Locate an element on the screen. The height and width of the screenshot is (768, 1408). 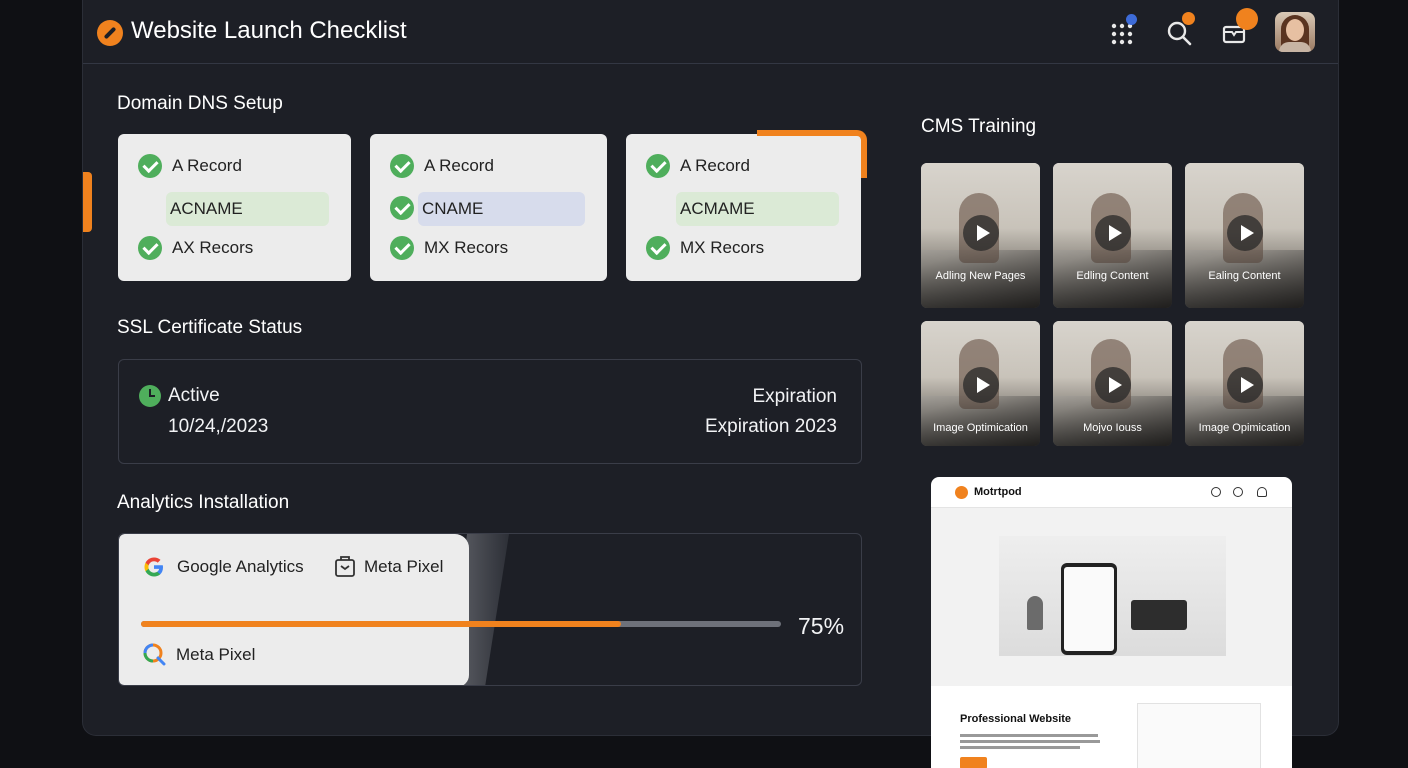
video-thumbnail: Image Opimication is located at coordinates (1244, 383).